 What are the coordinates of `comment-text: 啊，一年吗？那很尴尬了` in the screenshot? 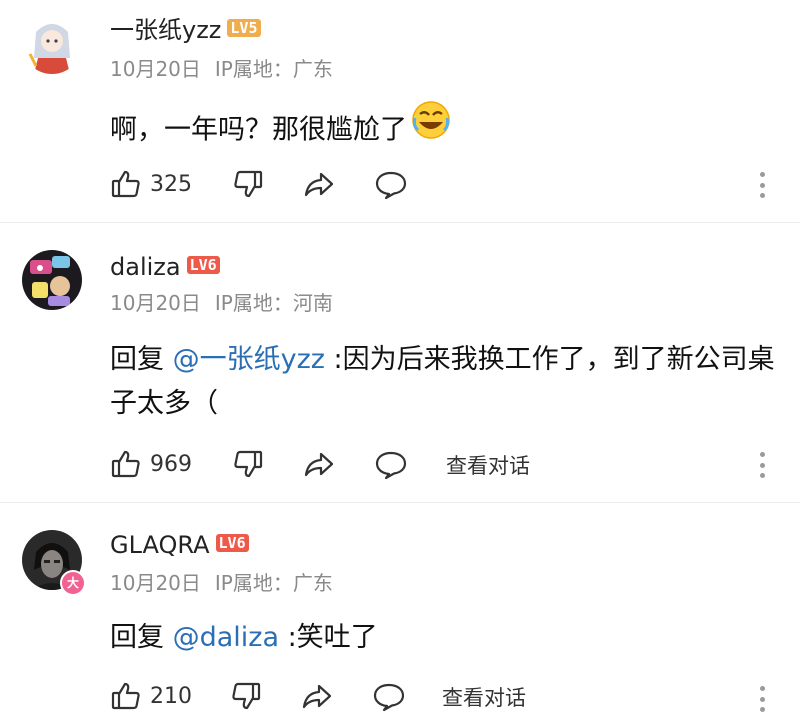 It's located at (447, 129).